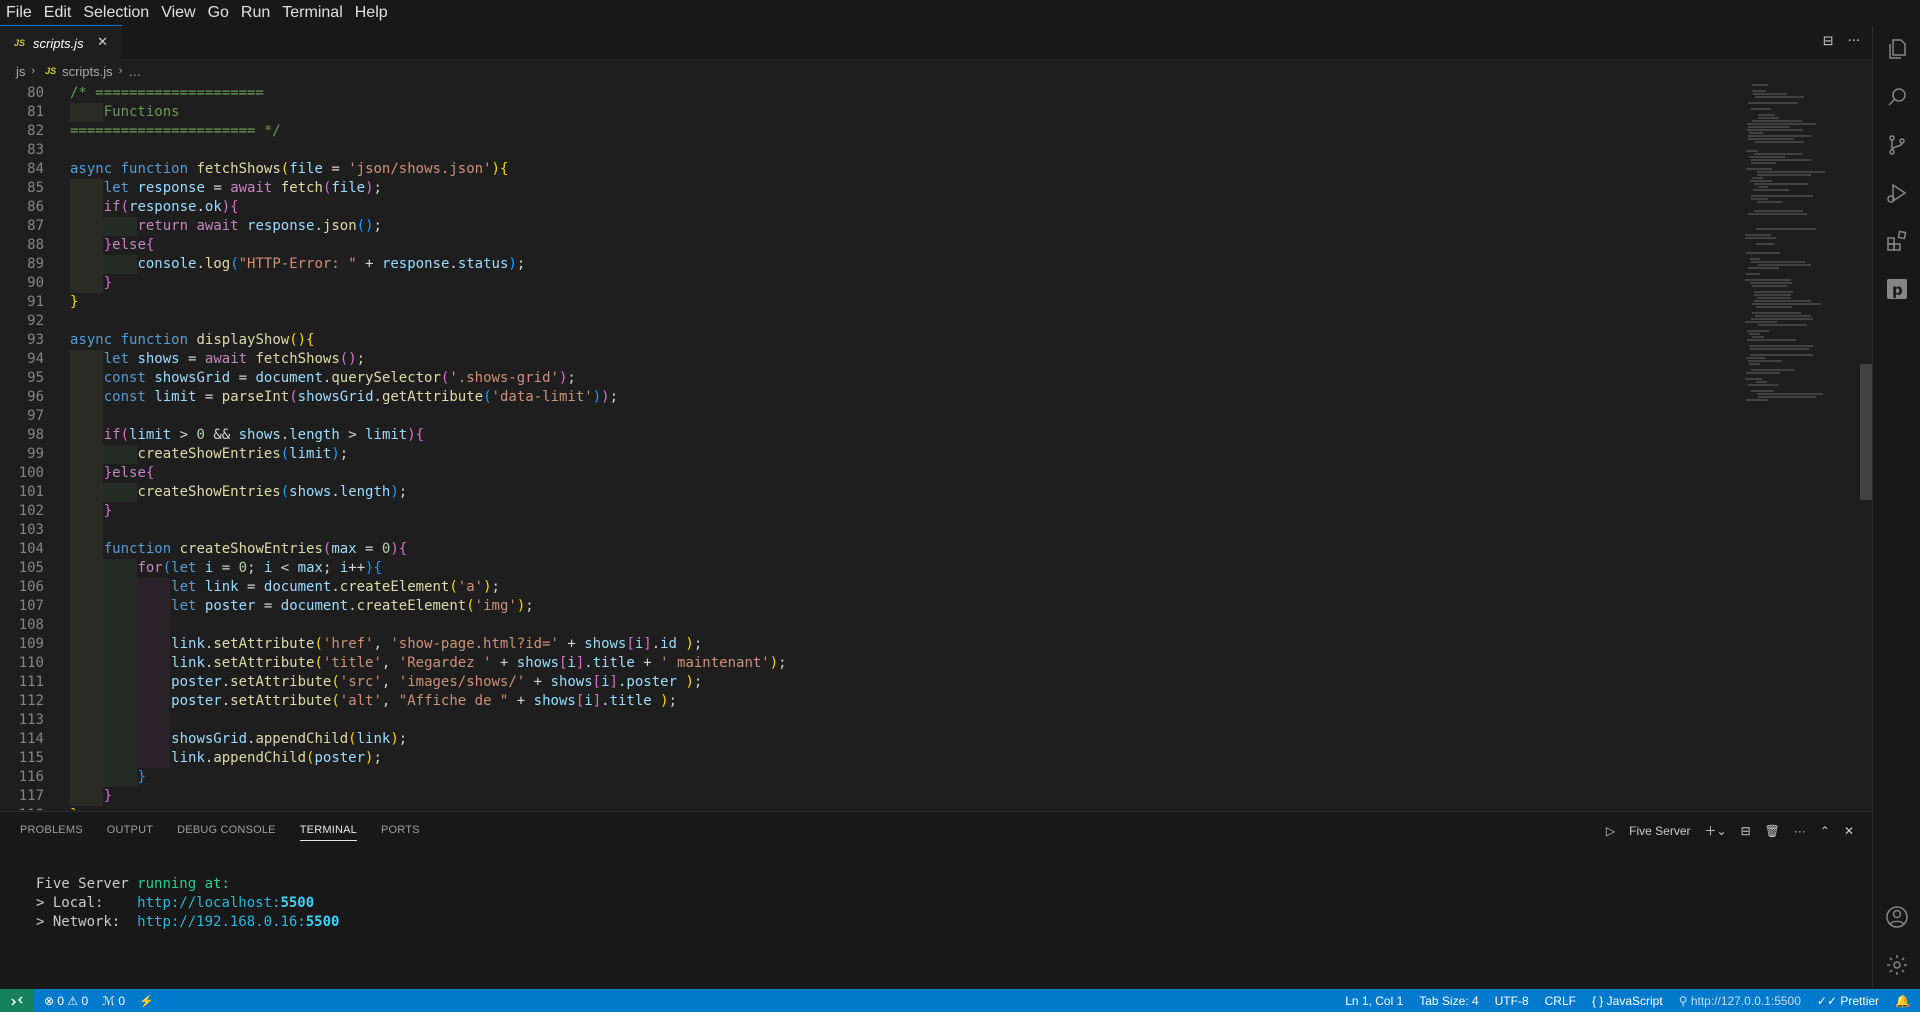 The image size is (1920, 1012). I want to click on code-text: createShowEntries(shows.length);, so click(272, 492).